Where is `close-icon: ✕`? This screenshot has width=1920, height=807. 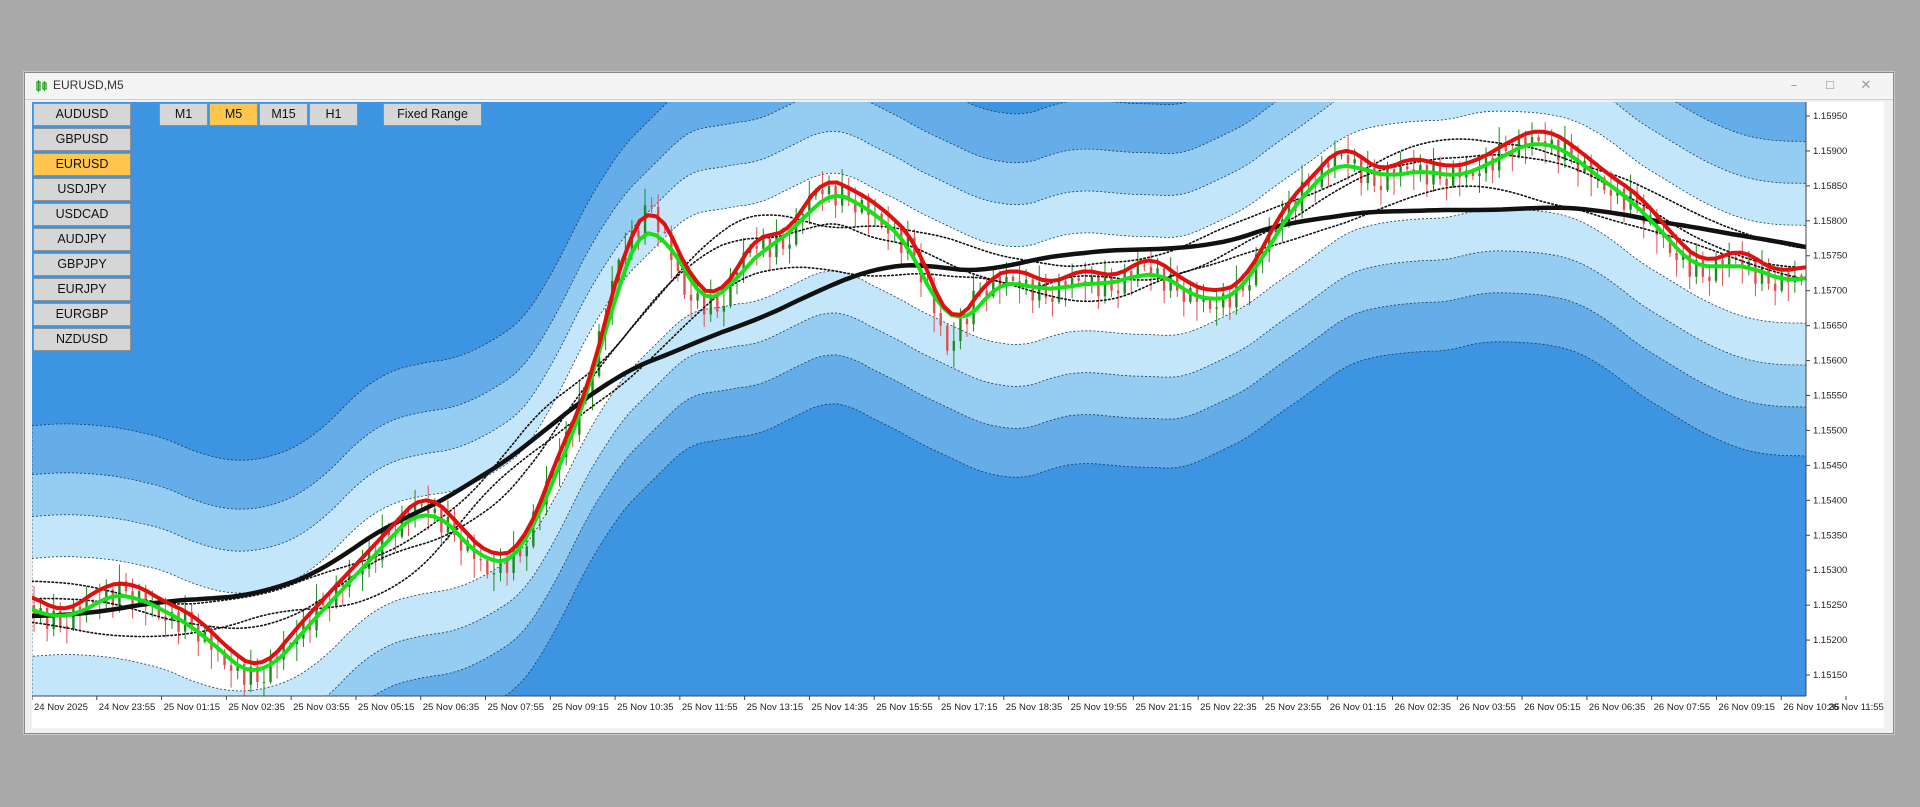
close-icon: ✕ is located at coordinates (1866, 86).